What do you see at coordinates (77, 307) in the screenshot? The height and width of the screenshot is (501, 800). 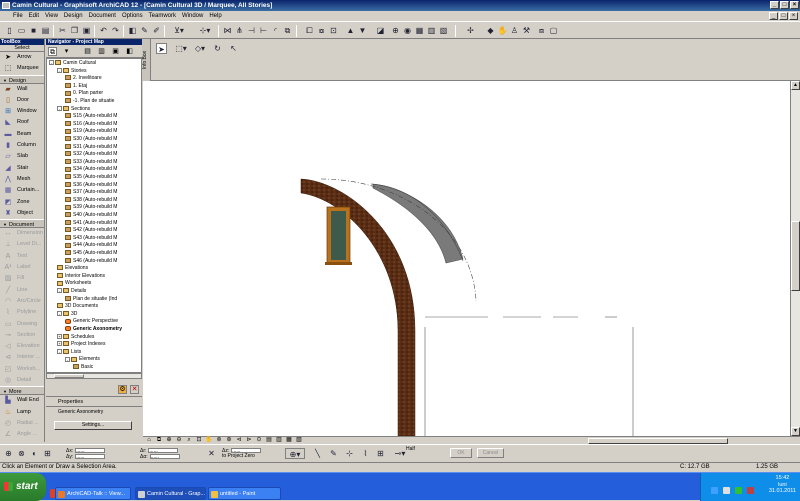 I see `tree-node: 3D Documents` at bounding box center [77, 307].